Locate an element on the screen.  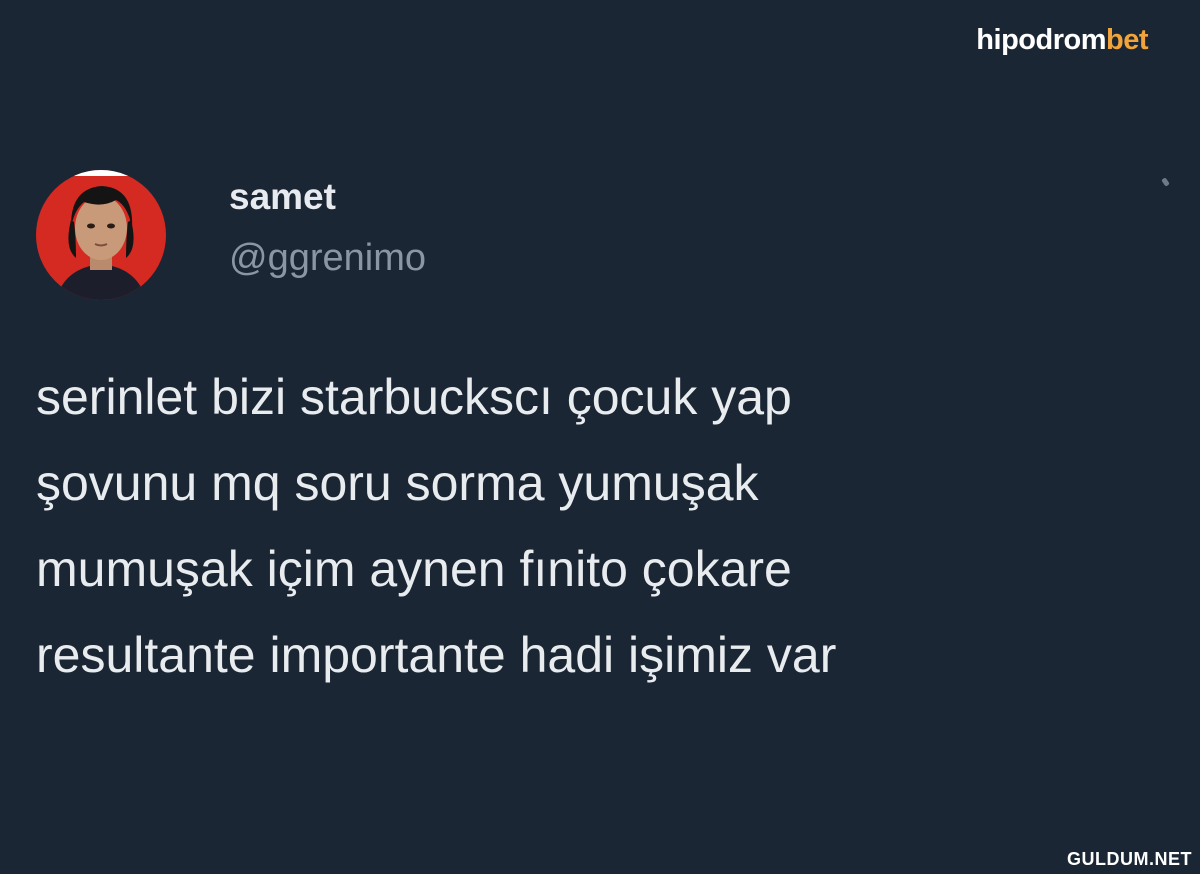
brand-logo: hipodrombet is located at coordinates (1062, 40).